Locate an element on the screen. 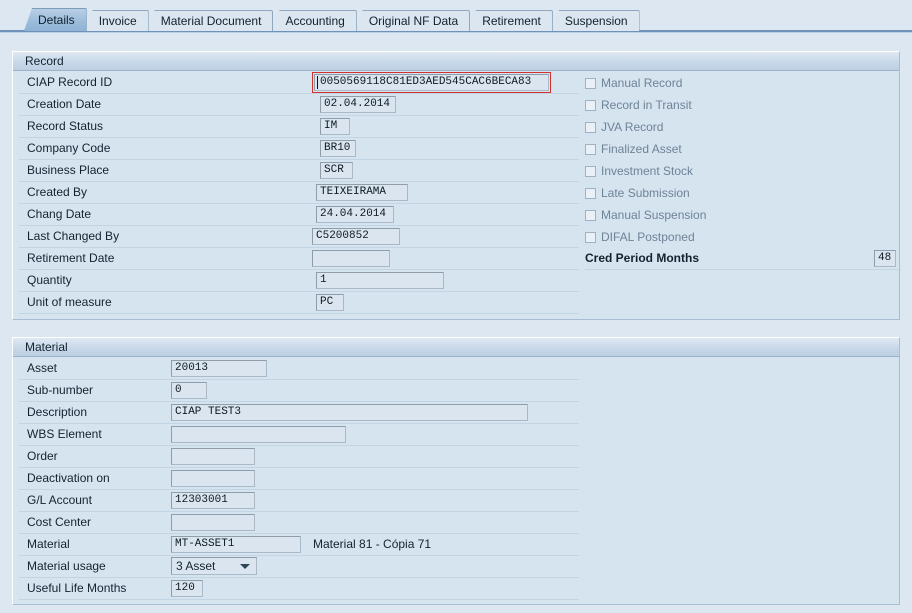 The image size is (912, 613). input-last-changed-by: C5200852 is located at coordinates (356, 236).